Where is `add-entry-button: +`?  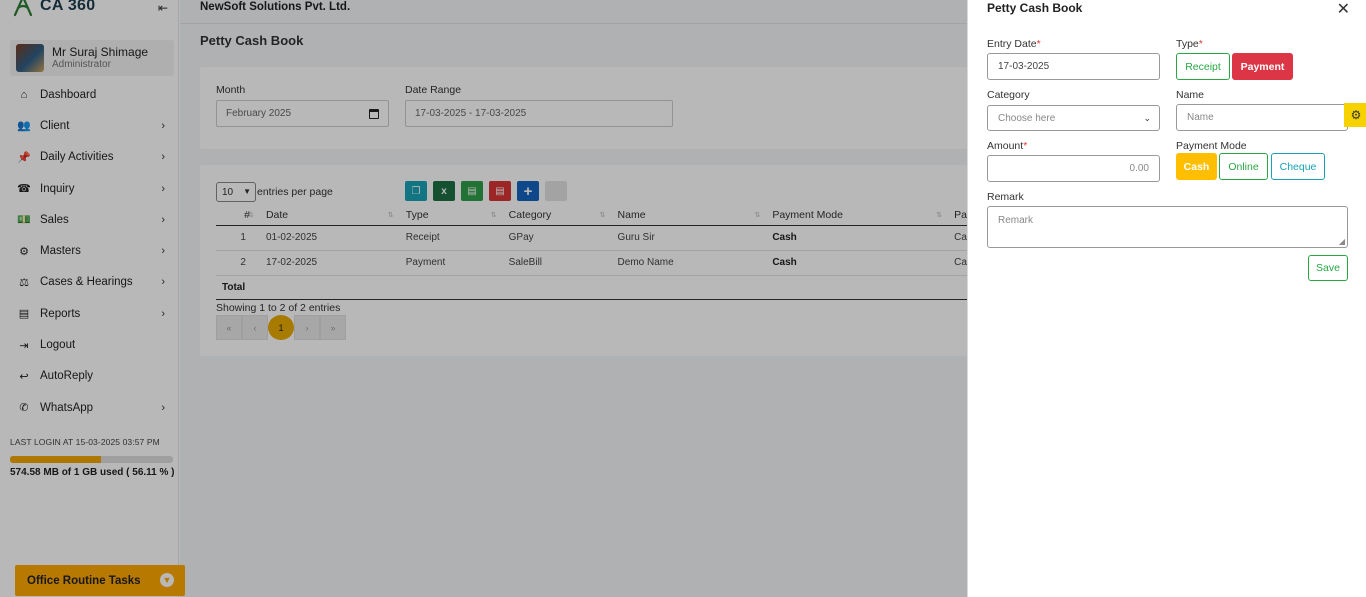
add-entry-button: + is located at coordinates (528, 191).